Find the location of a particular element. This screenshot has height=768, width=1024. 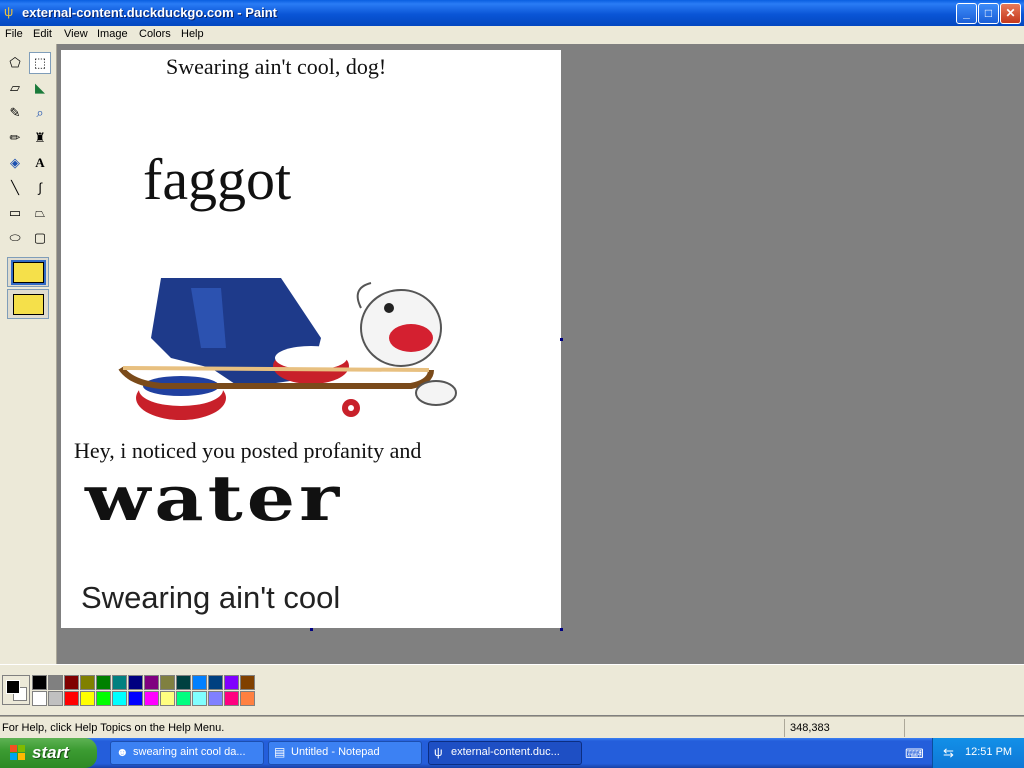

brush-icon: ♜ is located at coordinates (40, 138).